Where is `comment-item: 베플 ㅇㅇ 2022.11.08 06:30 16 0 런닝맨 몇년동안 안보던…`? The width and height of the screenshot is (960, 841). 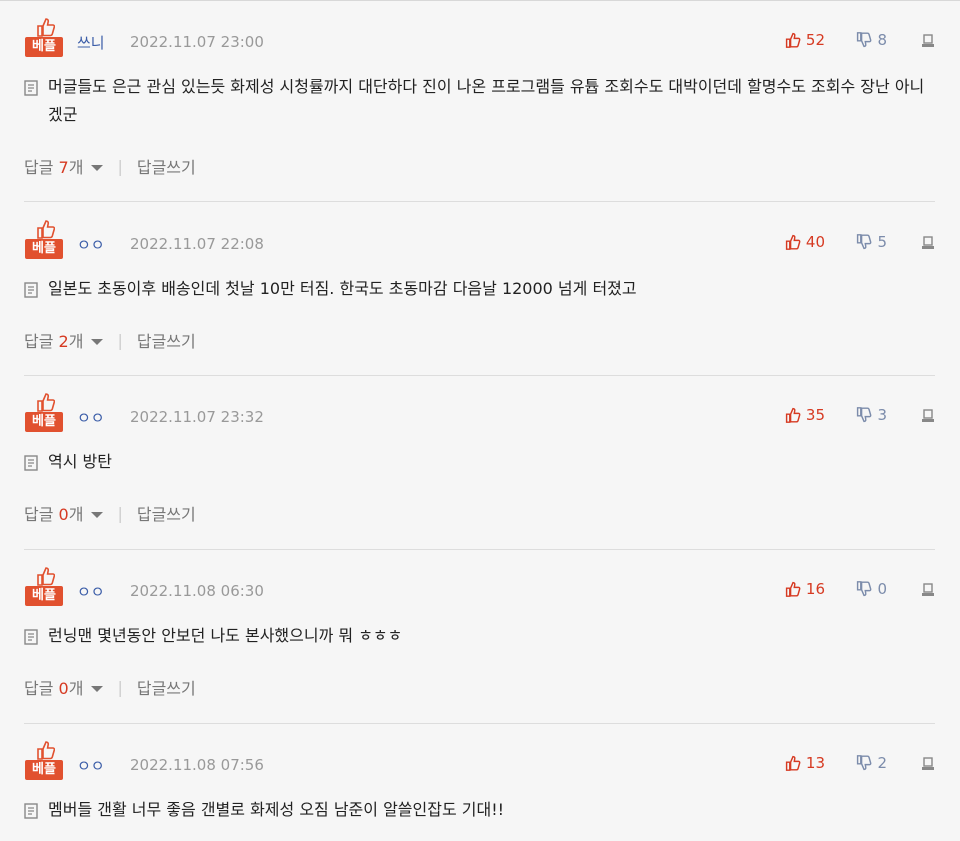
comment-item: 베플 ㅇㅇ 2022.11.08 06:30 16 0 런닝맨 몇년동안 안보던… is located at coordinates (479, 632).